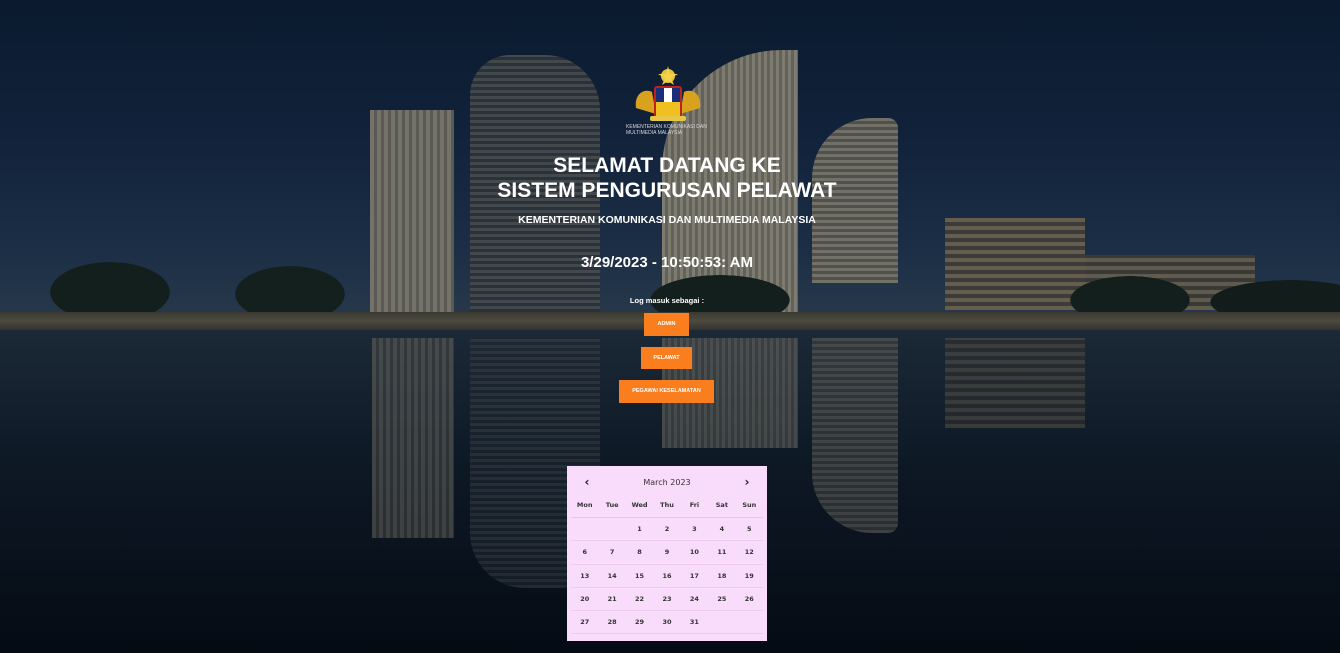 The image size is (1340, 653). What do you see at coordinates (749, 553) in the screenshot?
I see `calendar-day: 12` at bounding box center [749, 553].